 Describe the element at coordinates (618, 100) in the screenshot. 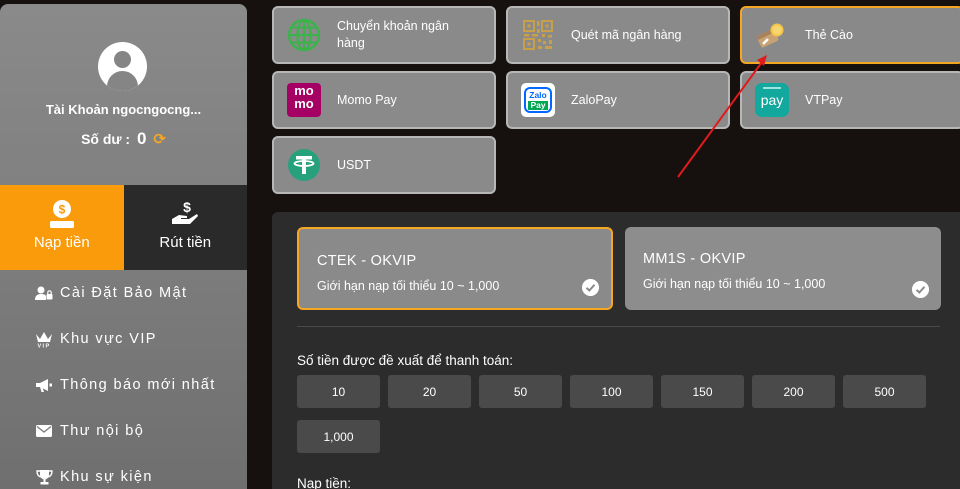

I see `method-zalopay: Zalo Pay ZaloPay` at that location.